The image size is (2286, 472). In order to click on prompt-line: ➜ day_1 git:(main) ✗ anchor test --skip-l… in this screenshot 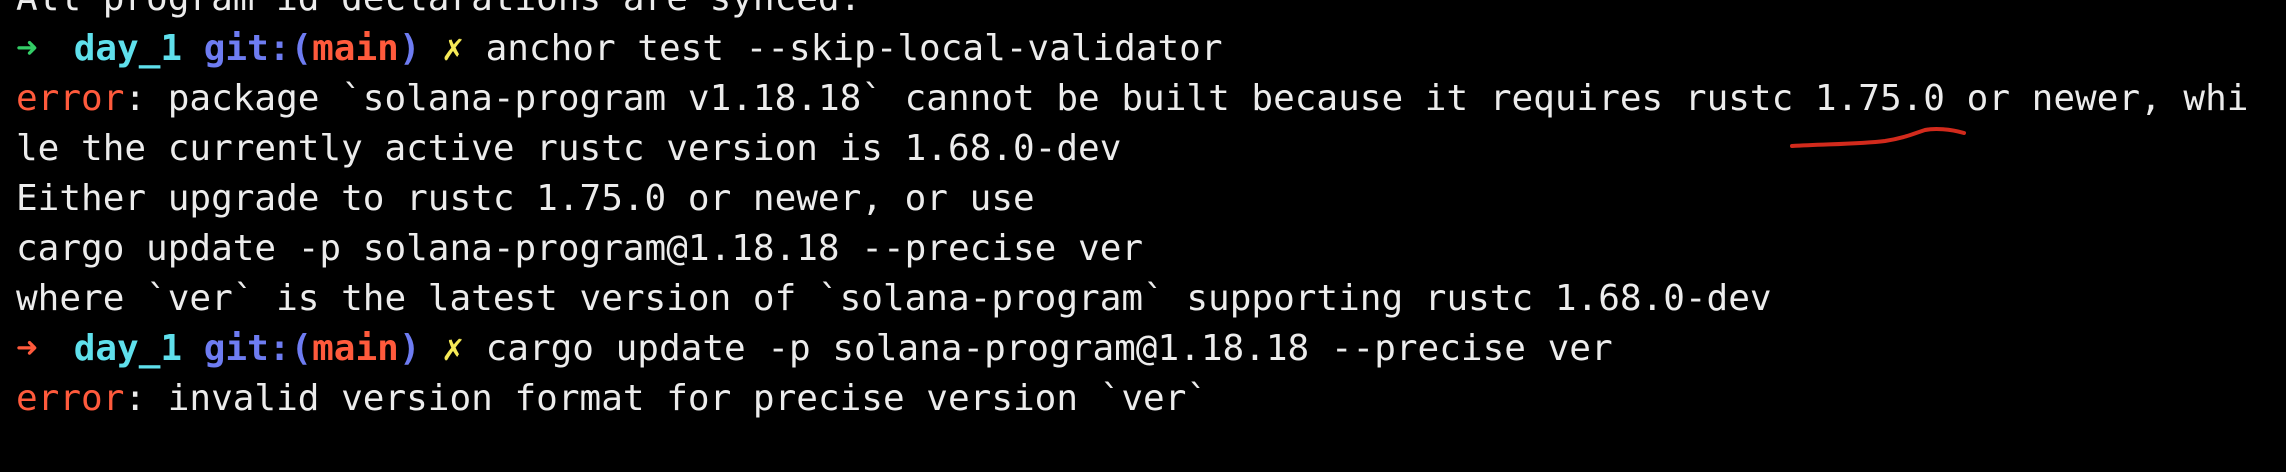, I will do `click(1132, 49)`.